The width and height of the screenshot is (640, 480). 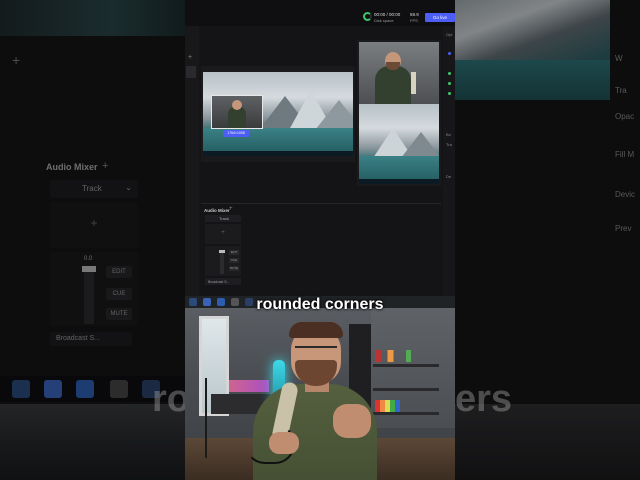 I want to click on source-size-badge: 1764×1008, so click(x=236, y=133).